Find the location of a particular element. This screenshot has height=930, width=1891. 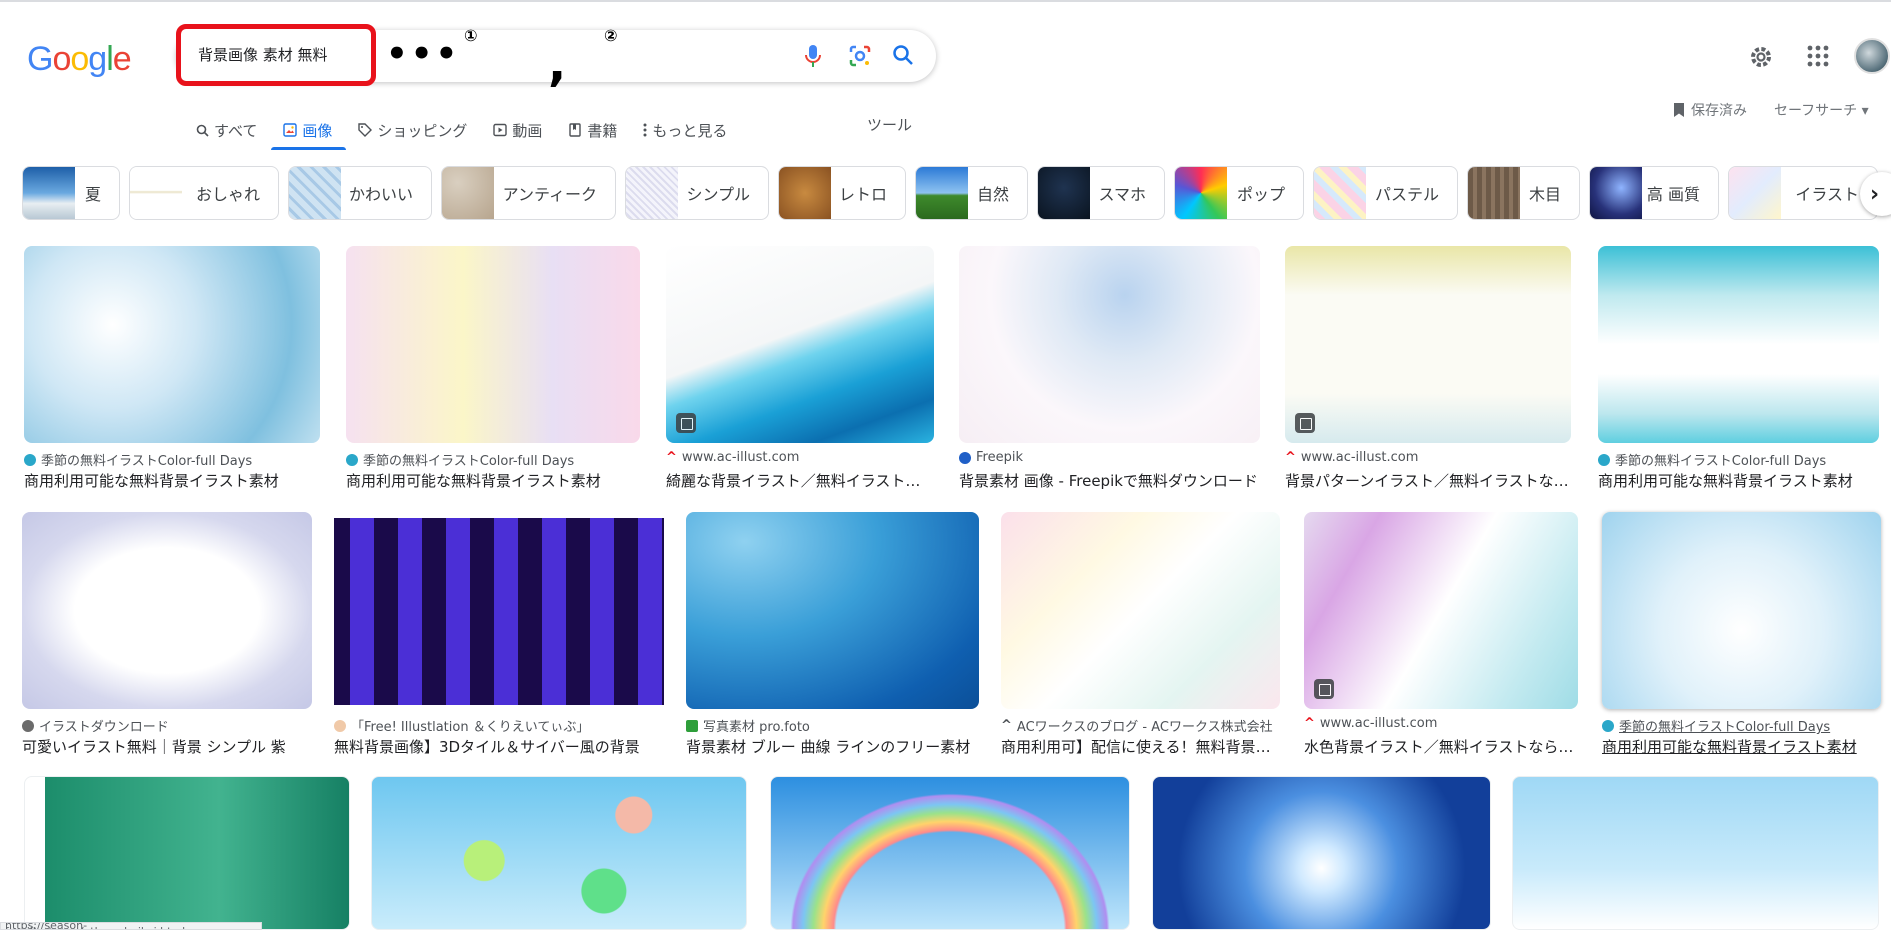

logo-letter: g is located at coordinates (97, 59).